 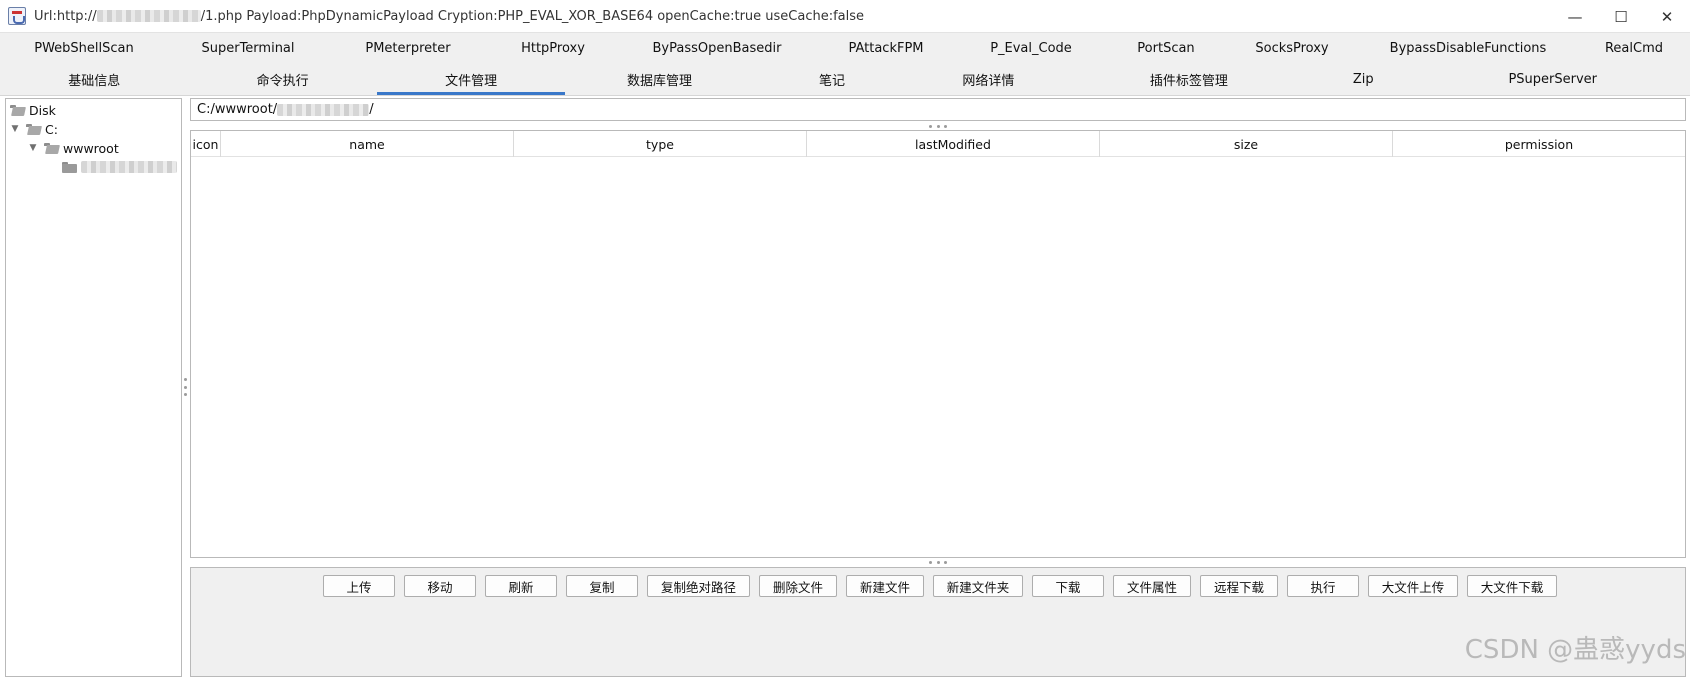 I want to click on redacted-folder-name, so click(x=129, y=167).